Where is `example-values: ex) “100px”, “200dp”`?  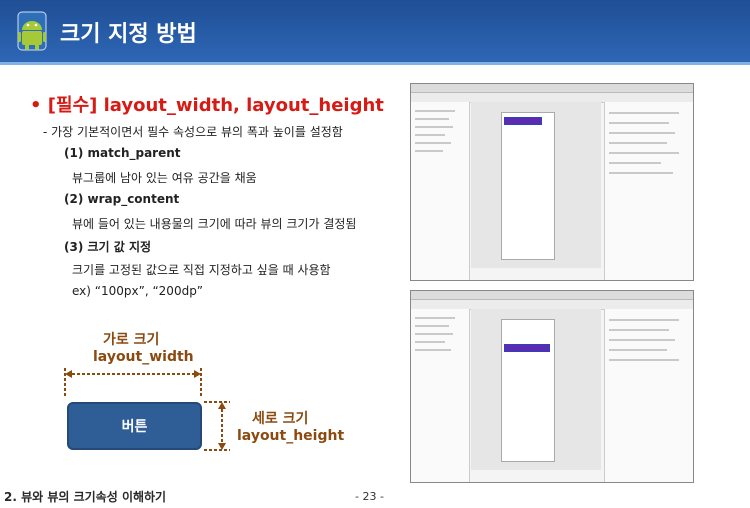
example-values: ex) “100px”, “200dp” is located at coordinates (138, 291).